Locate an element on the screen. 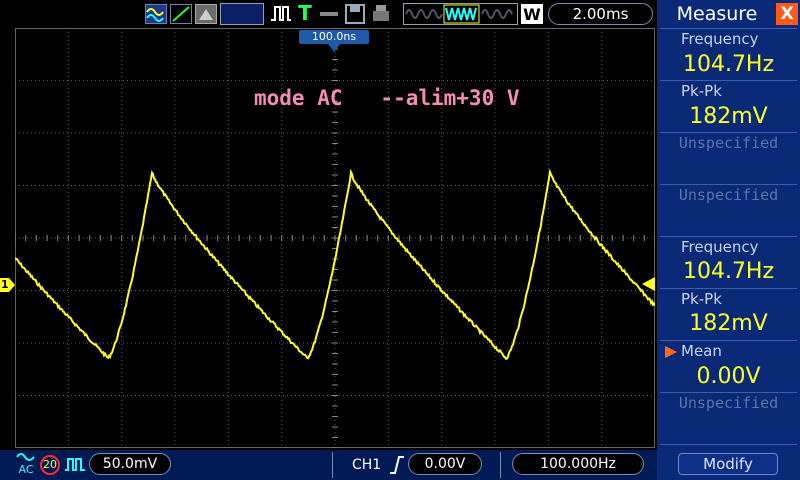 This screenshot has height=480, width=800. bandwidth-limit-badge: 20 is located at coordinates (50, 465).